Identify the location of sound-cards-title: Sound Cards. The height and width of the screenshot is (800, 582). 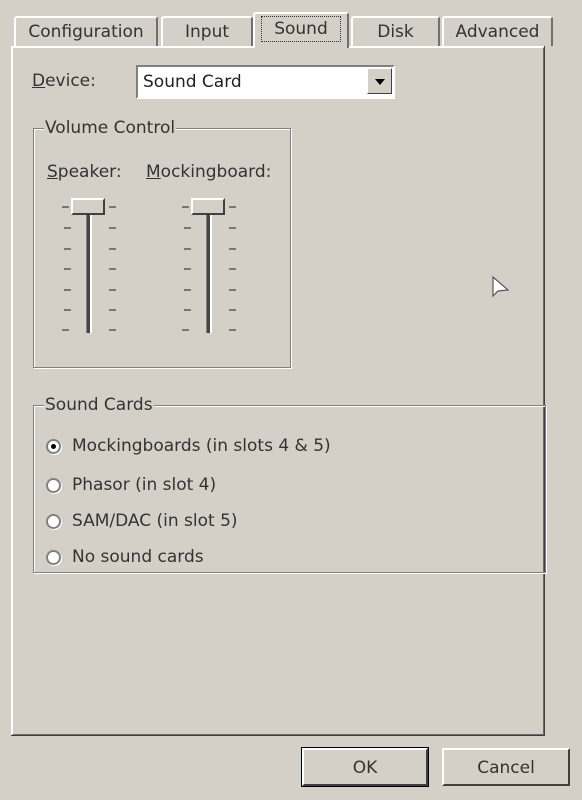
(99, 405).